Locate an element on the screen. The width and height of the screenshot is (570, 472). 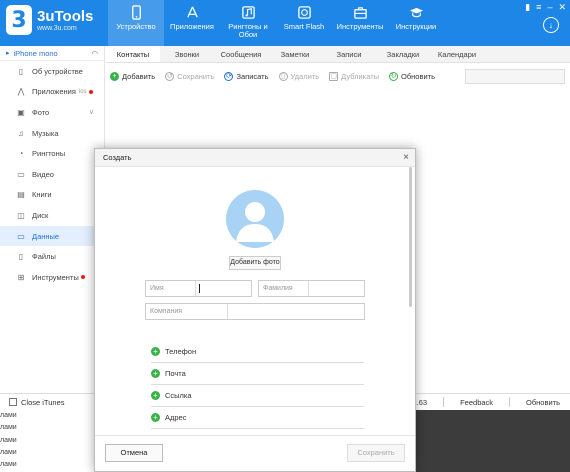
app-logo: 3 3uTools www.3u.com is located at coordinates (49, 20).